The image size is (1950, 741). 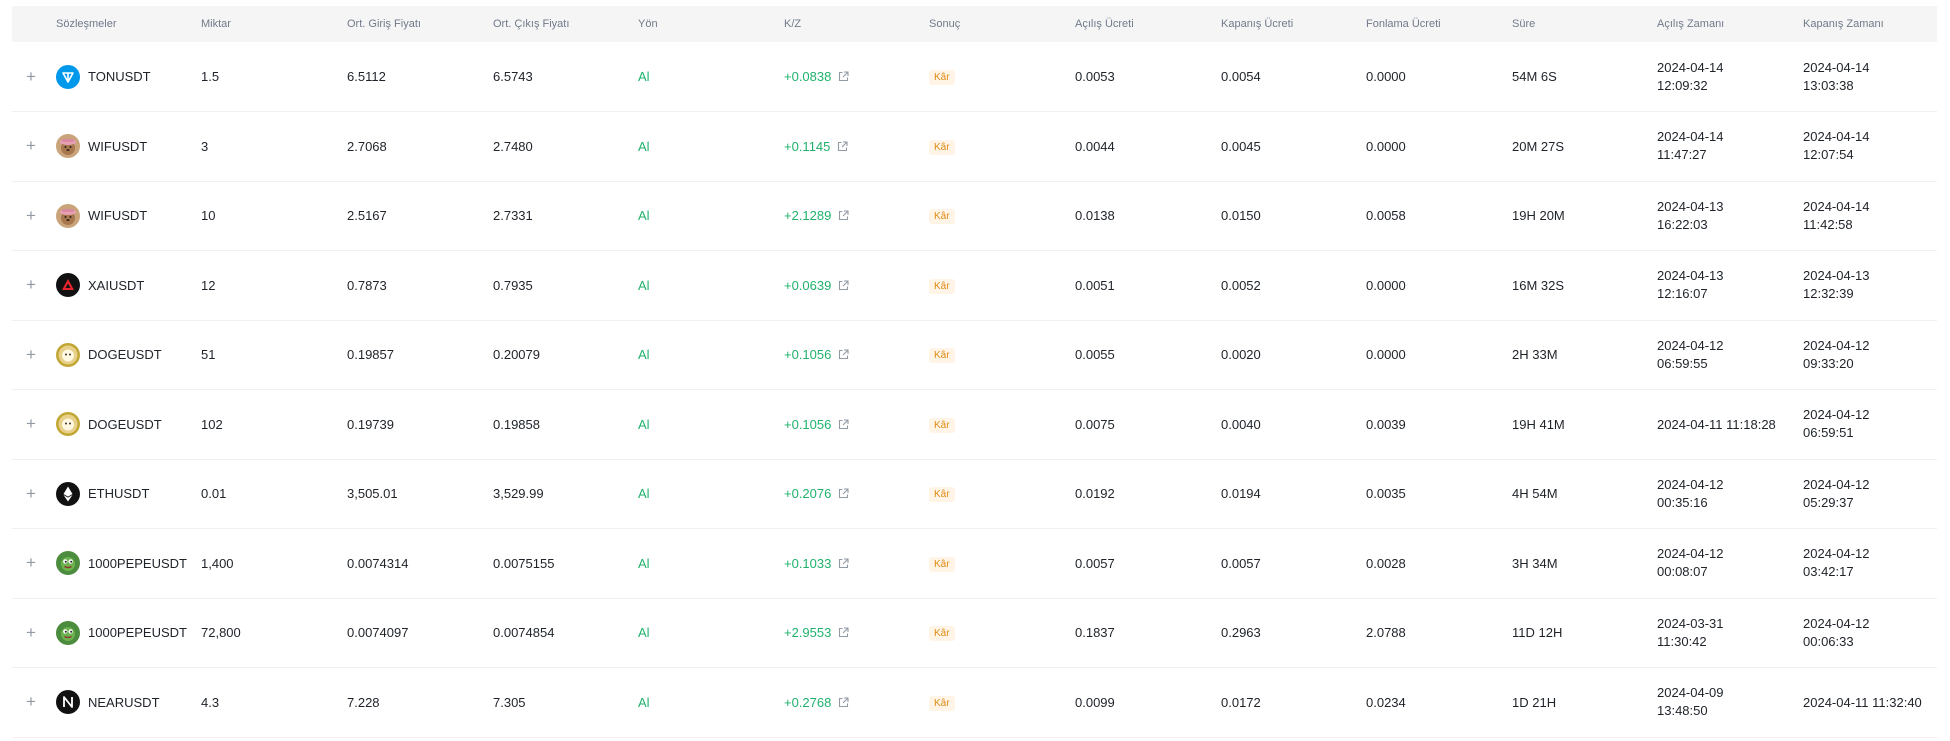 What do you see at coordinates (524, 633) in the screenshot?
I see `exit-price-cell: 0.0074854` at bounding box center [524, 633].